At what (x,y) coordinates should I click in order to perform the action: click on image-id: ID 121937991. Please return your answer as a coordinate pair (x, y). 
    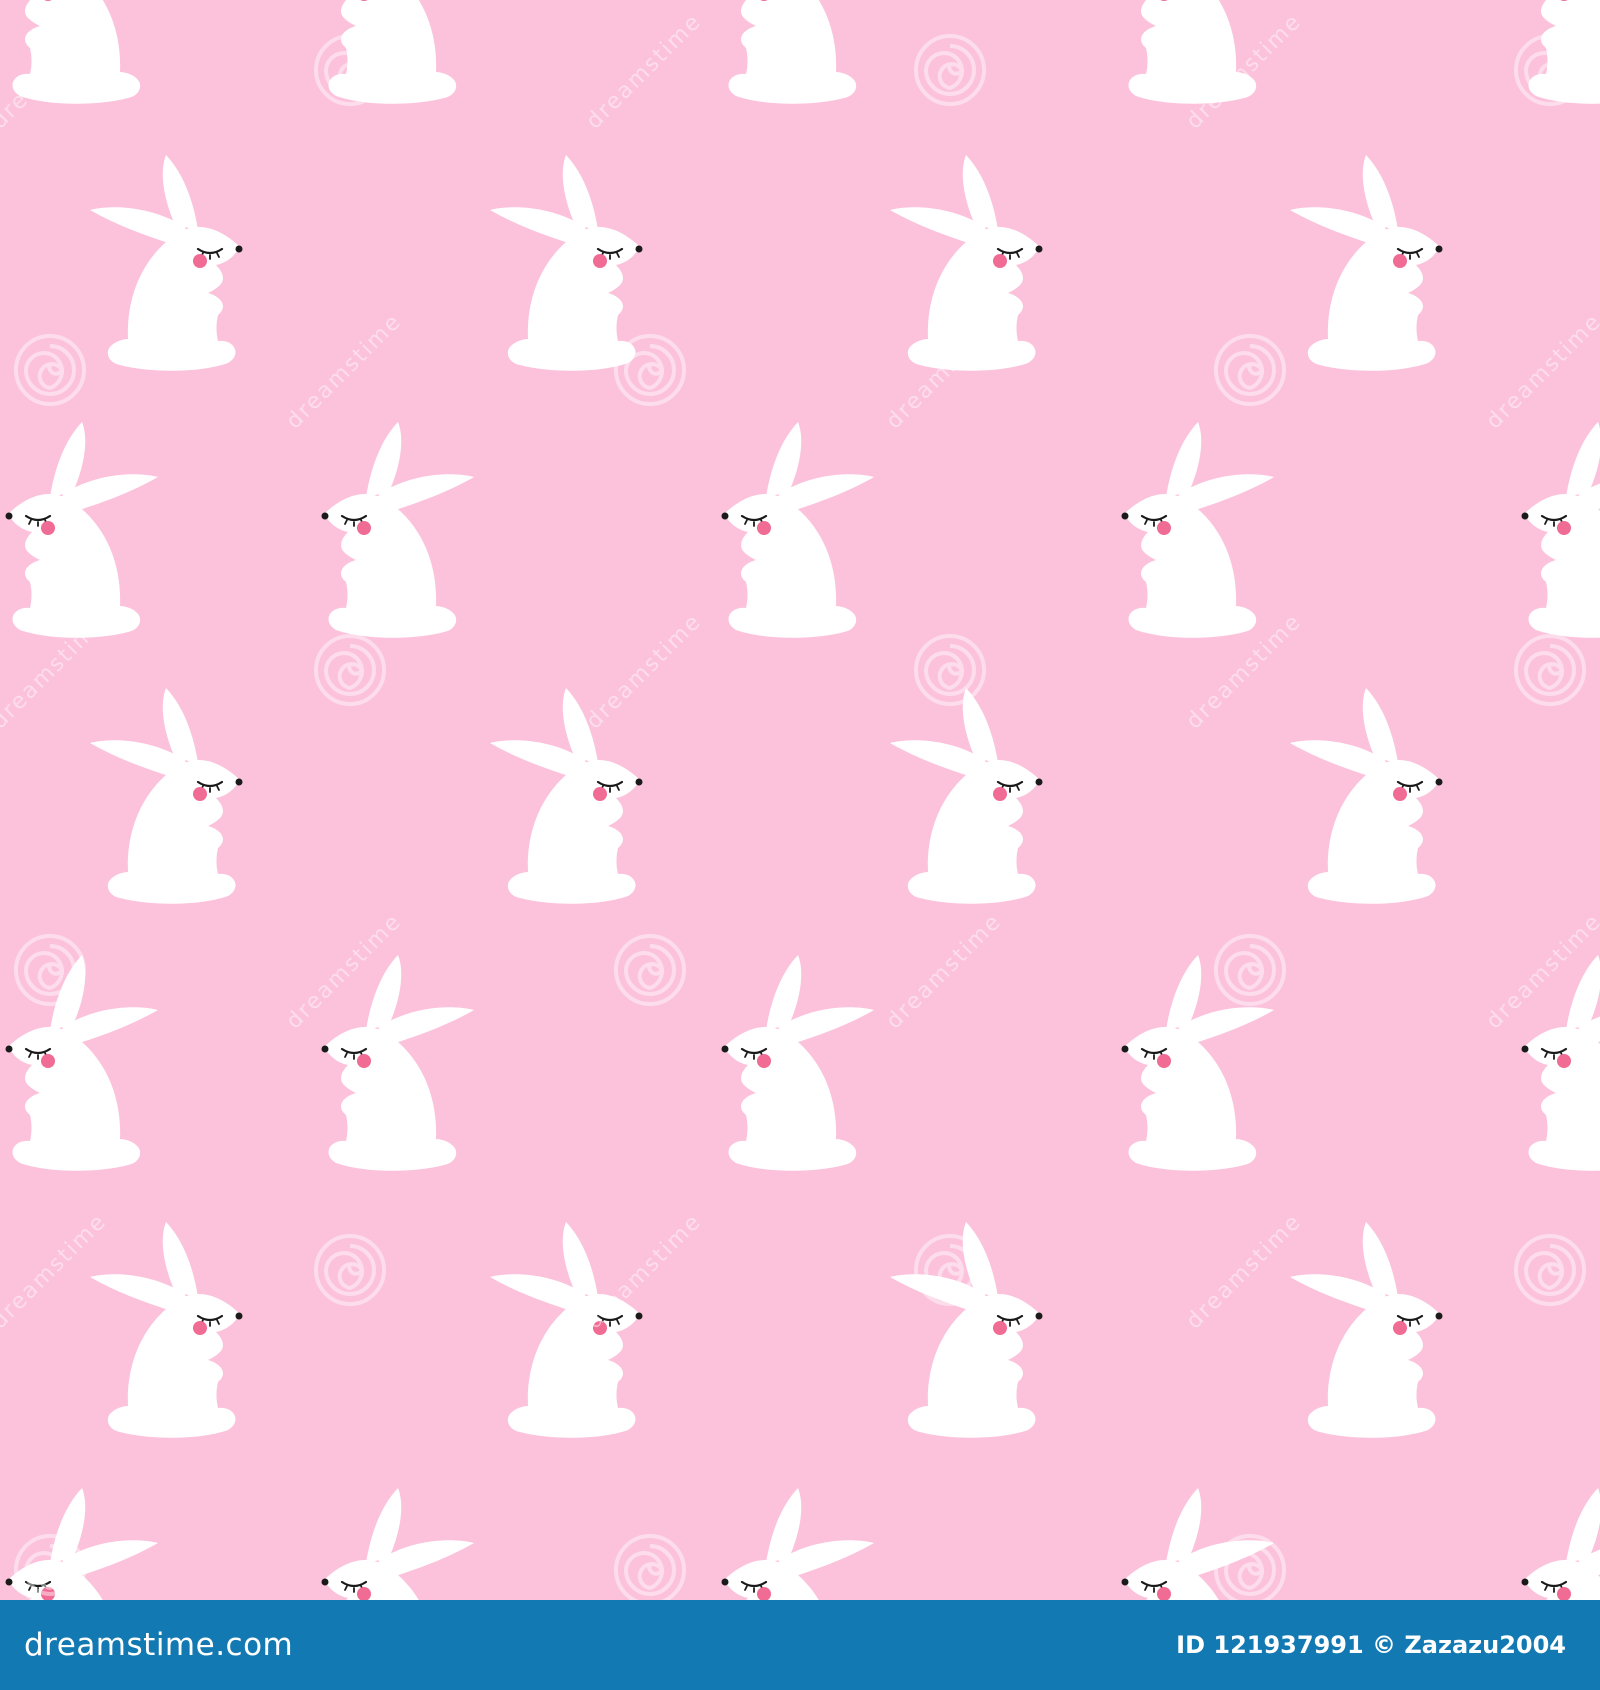
    Looking at the image, I should click on (1270, 1645).